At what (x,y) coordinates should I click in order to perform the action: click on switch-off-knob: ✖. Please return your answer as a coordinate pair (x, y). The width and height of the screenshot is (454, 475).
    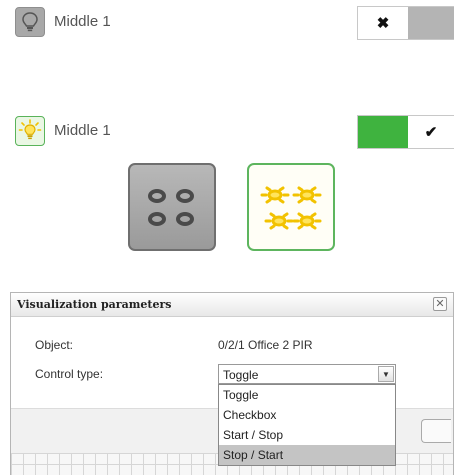
    Looking at the image, I should click on (383, 23).